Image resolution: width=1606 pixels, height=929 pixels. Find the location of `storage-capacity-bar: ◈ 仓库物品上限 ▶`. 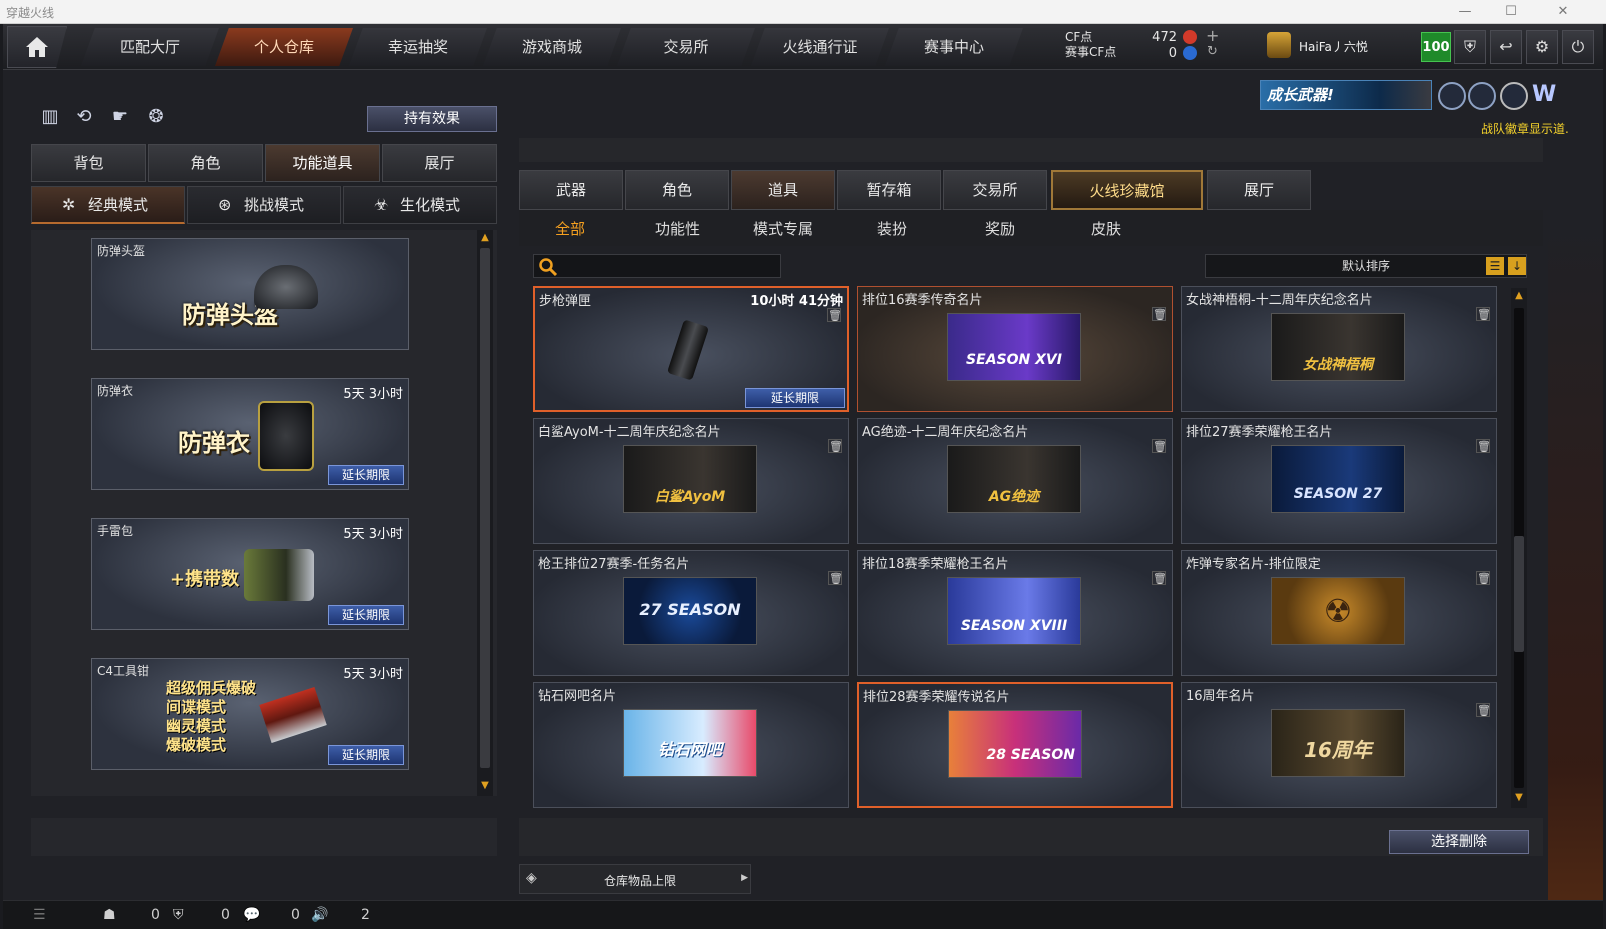

storage-capacity-bar: ◈ 仓库物品上限 ▶ is located at coordinates (635, 879).